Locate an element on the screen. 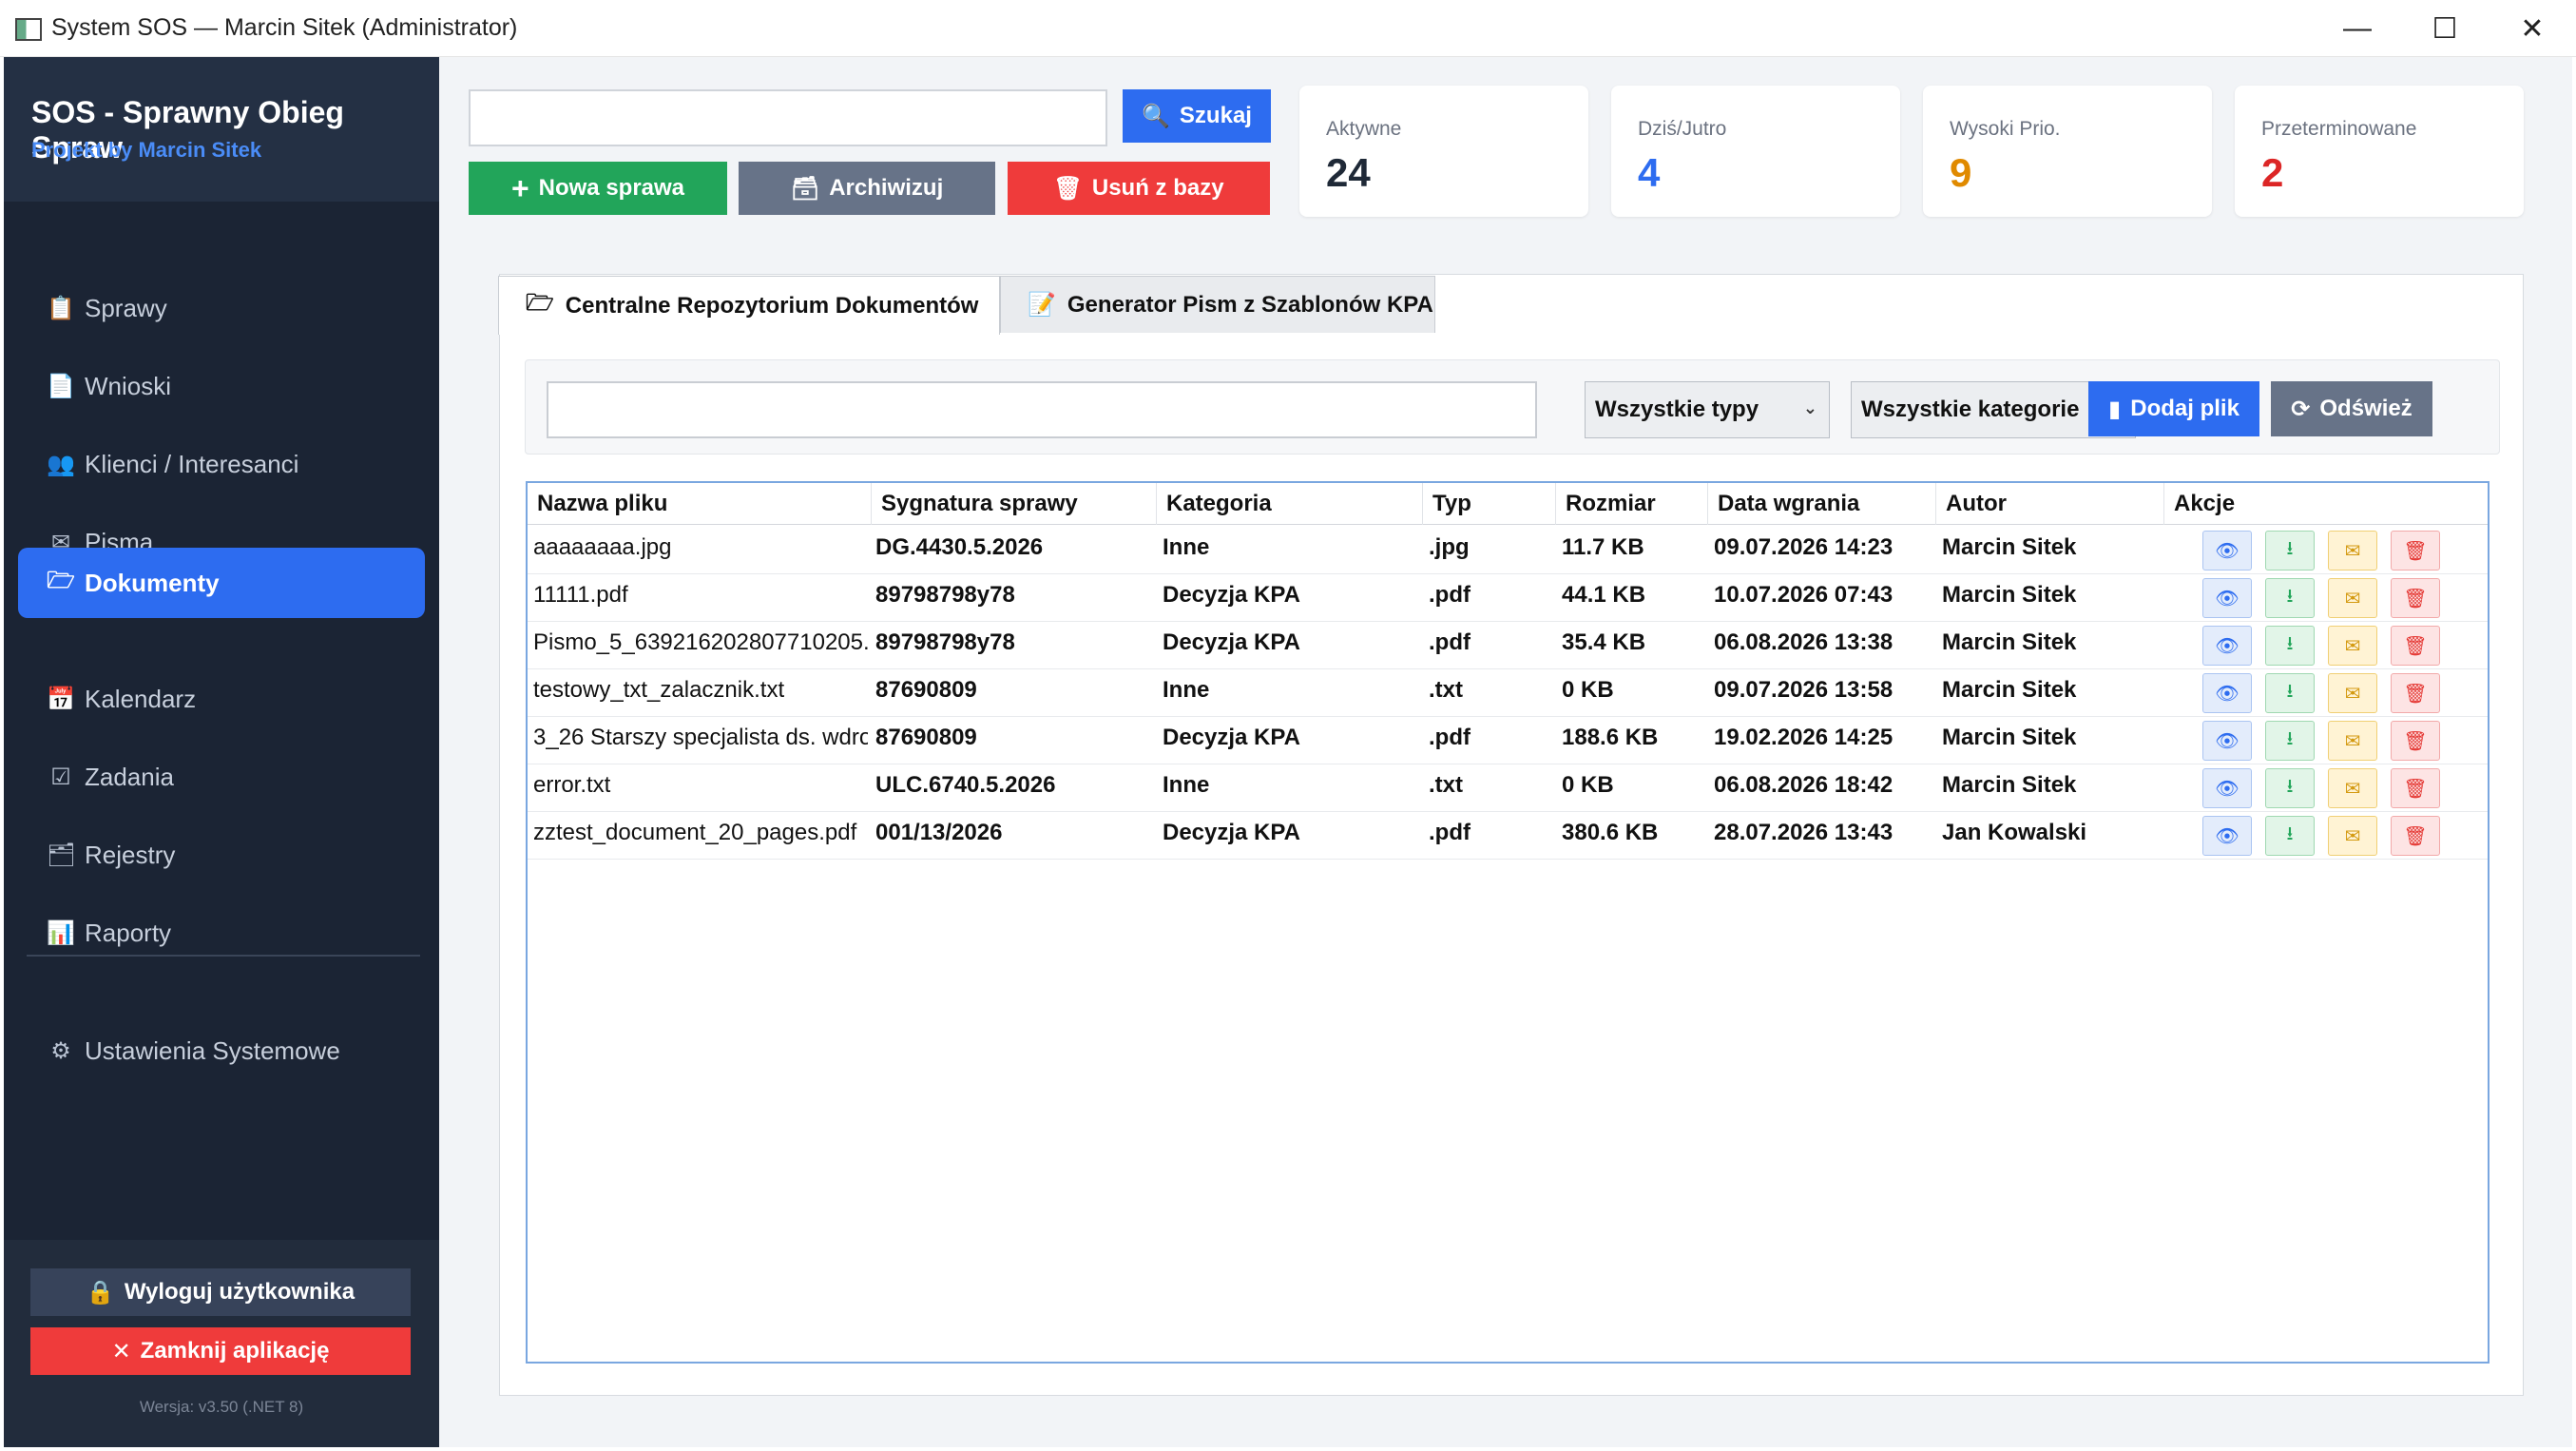 The image size is (2576, 1451). sidebar-item-klienci: 👥 Klienci / Interesanci is located at coordinates (221, 464).